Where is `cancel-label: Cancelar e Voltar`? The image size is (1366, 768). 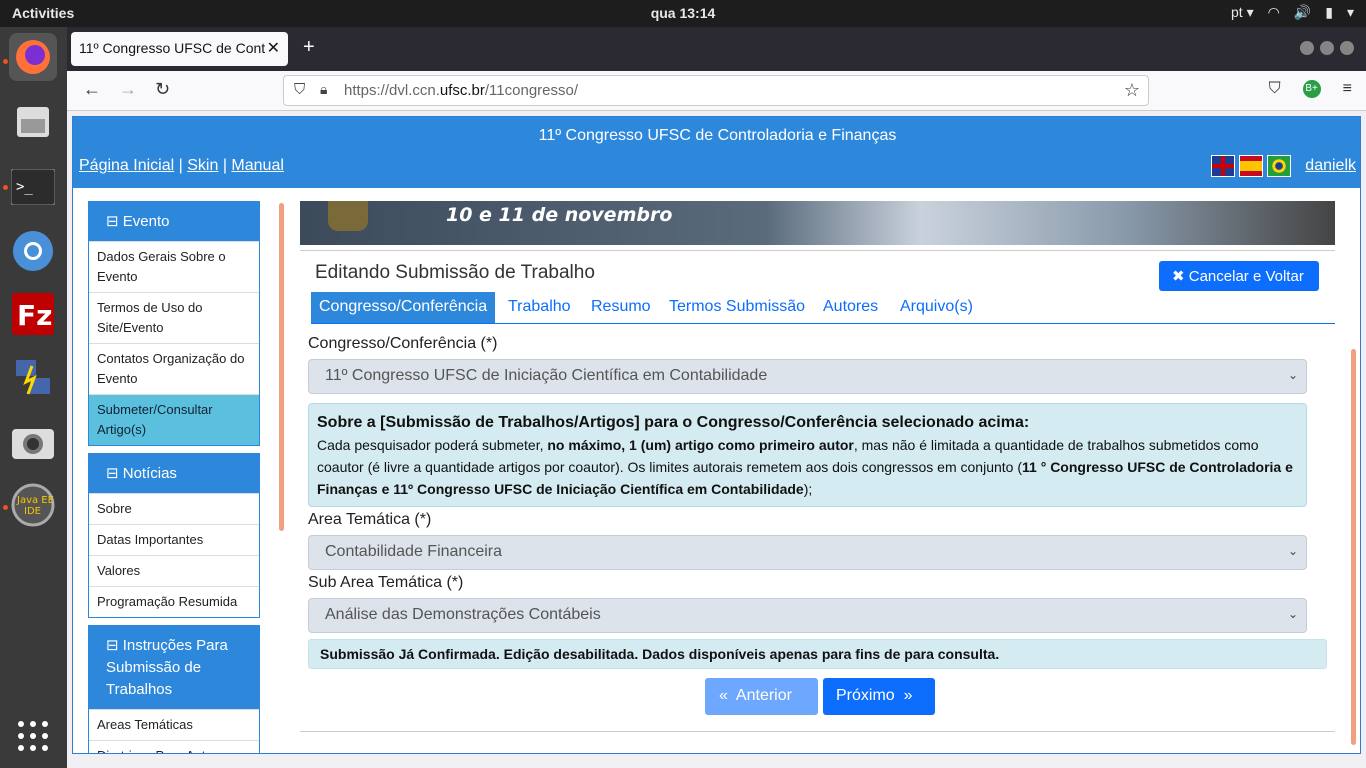 cancel-label: Cancelar e Voltar is located at coordinates (1246, 276).